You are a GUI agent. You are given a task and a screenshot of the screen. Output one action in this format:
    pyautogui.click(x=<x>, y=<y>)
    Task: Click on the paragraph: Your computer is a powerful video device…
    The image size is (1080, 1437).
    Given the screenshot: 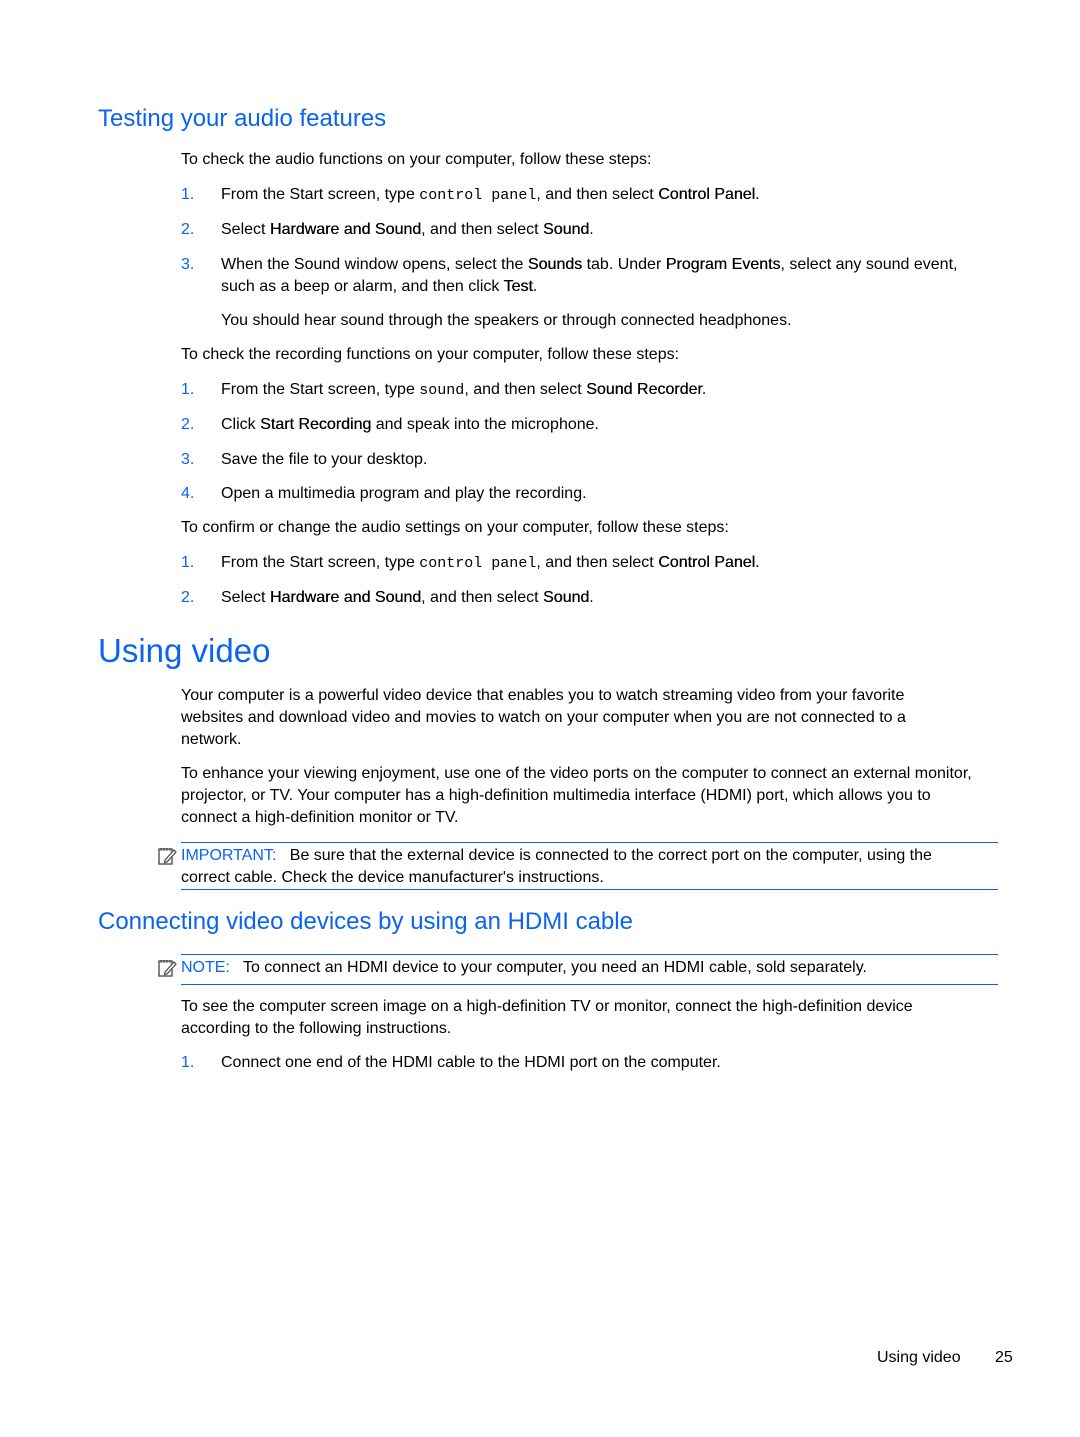 What is the action you would take?
    pyautogui.click(x=543, y=717)
    